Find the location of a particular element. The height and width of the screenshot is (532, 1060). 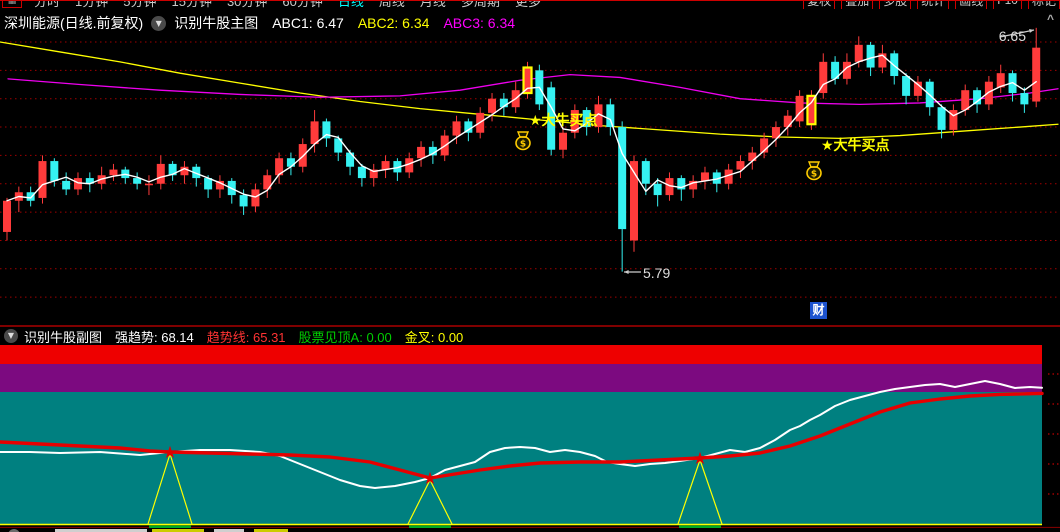

annotation-arrowhead is located at coordinates (626, 272).